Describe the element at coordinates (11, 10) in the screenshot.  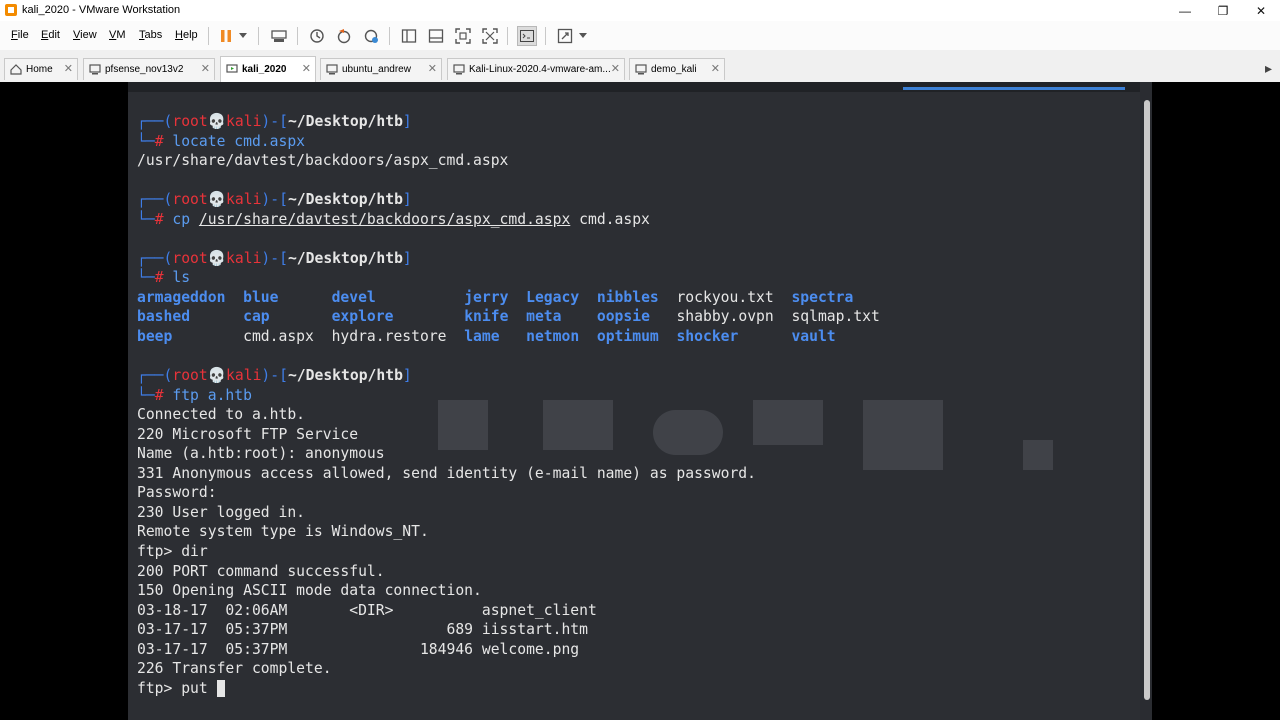
I see `vmware-logo-icon` at that location.